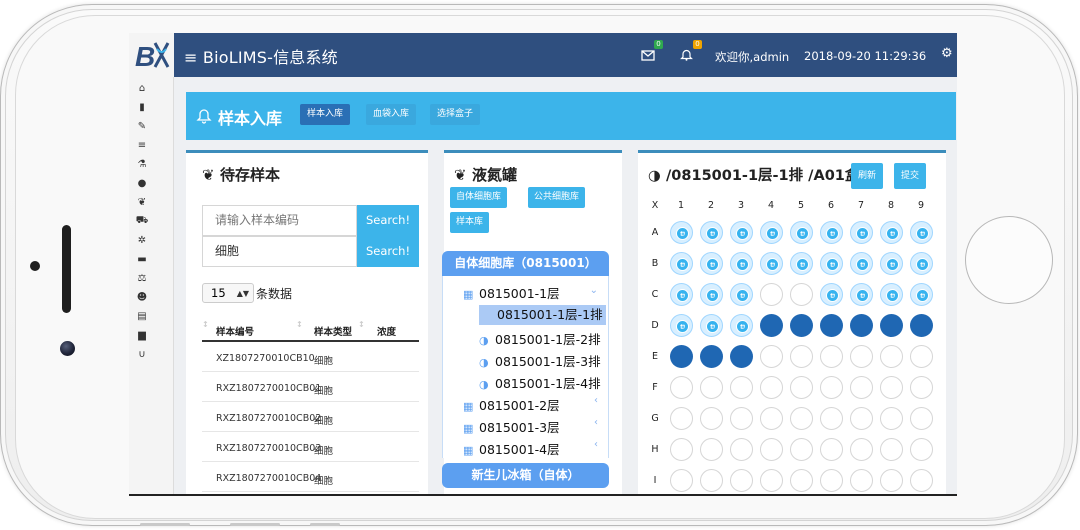 Image resolution: width=1080 pixels, height=530 pixels. Describe the element at coordinates (142, 297) in the screenshot. I see `users-icon: ☻` at that location.